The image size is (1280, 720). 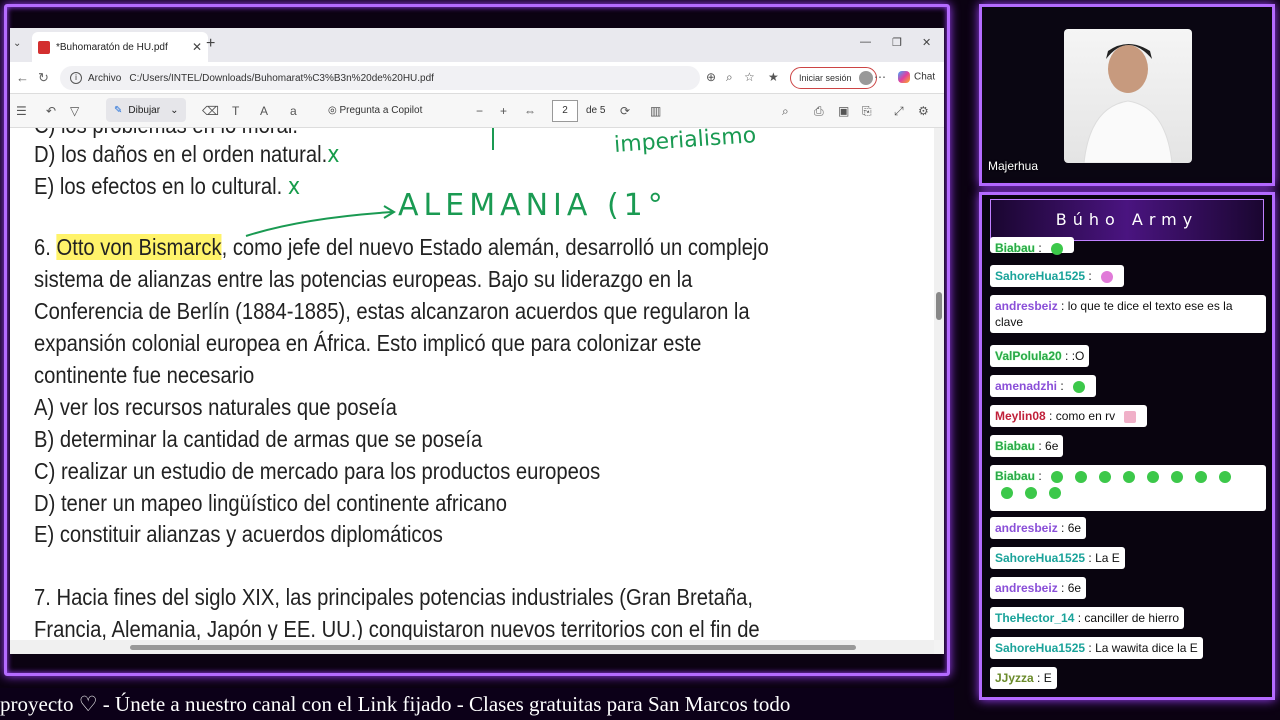 What do you see at coordinates (21, 111) in the screenshot?
I see `contents-icon: ☰` at bounding box center [21, 111].